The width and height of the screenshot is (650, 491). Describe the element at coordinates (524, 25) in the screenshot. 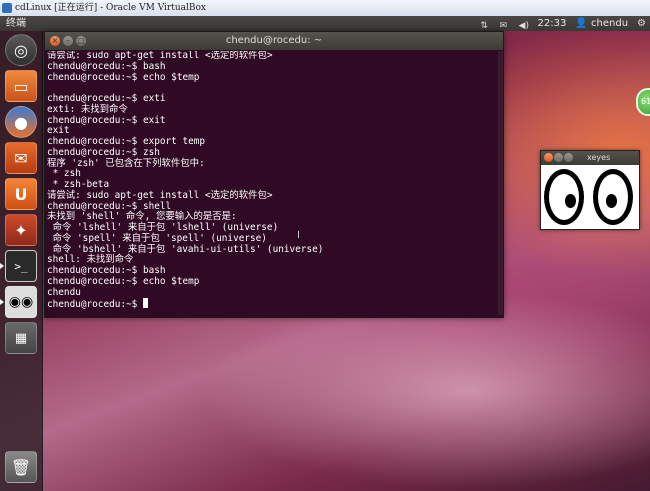

I see `volume-icon: ◀)` at that location.